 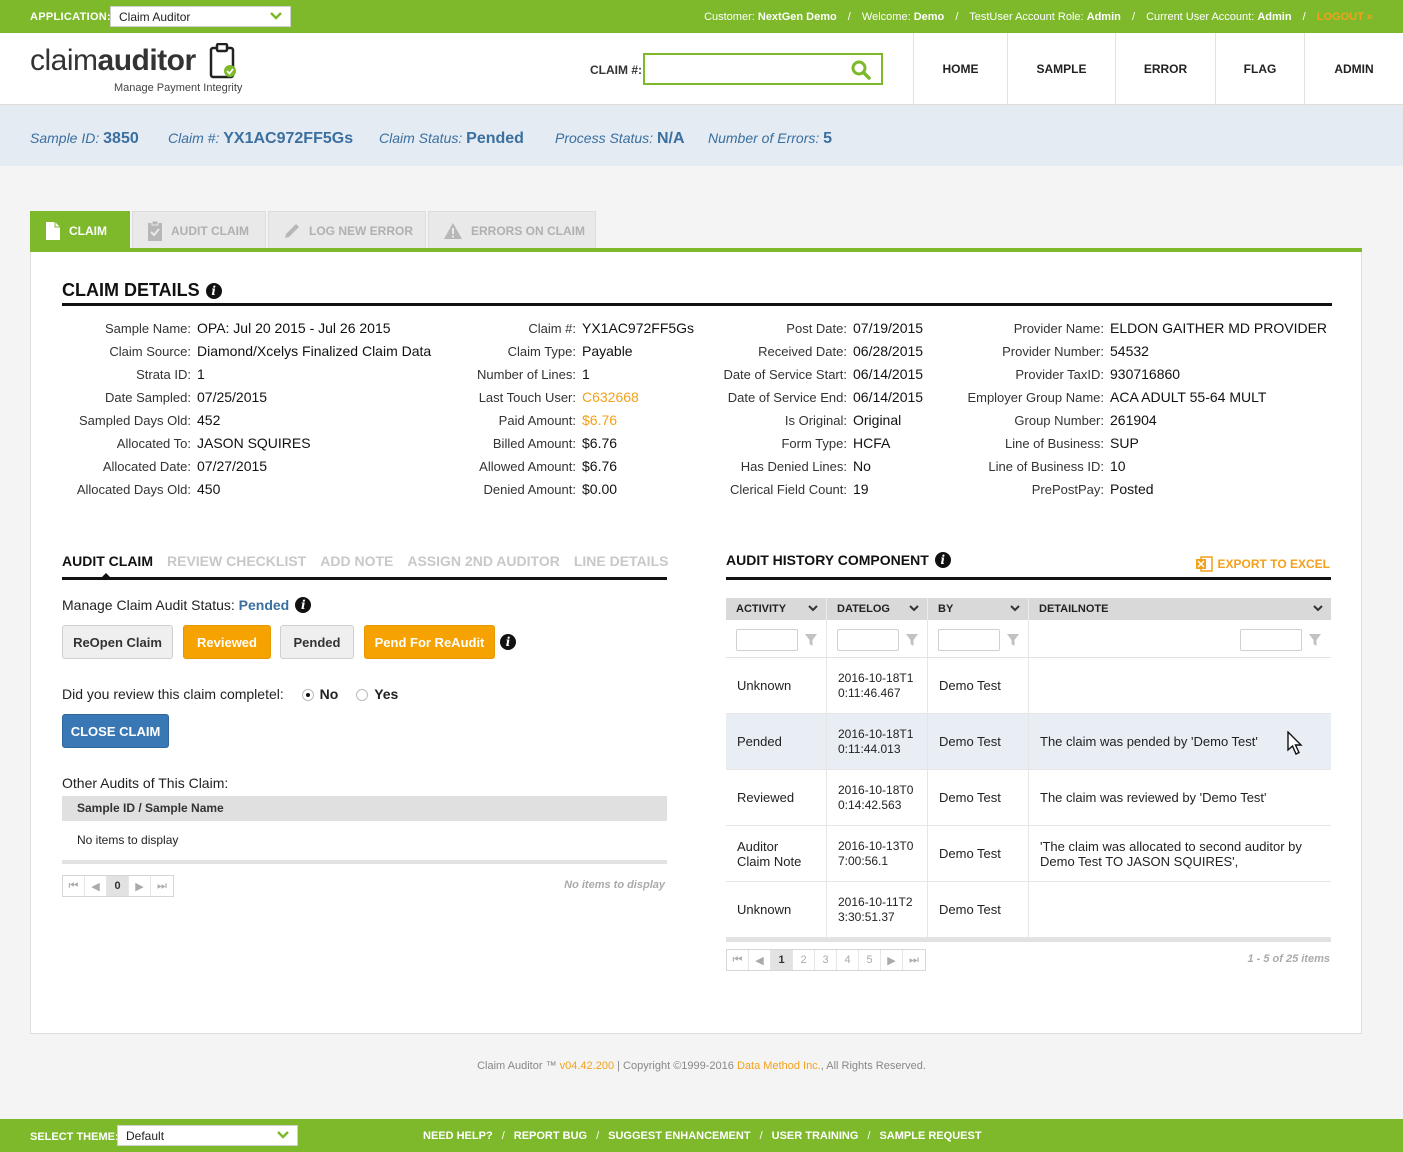 I want to click on subtab-assign-2nd-auditor: ASSIGN 2ND AUDITOR, so click(x=483, y=561).